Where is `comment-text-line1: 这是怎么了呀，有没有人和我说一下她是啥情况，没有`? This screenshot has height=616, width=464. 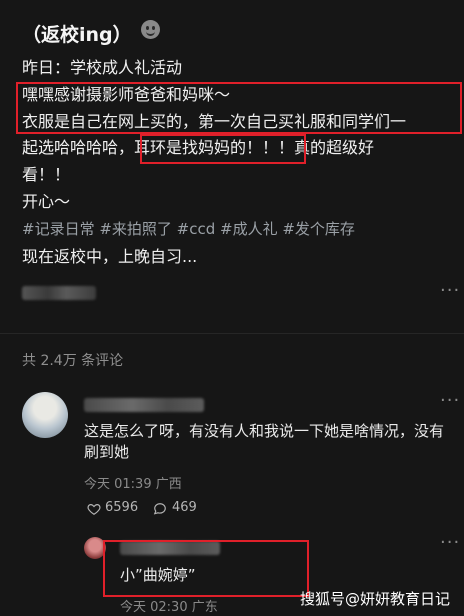 comment-text-line1: 这是怎么了呀，有没有人和我说一下她是啥情况，没有 is located at coordinates (264, 431).